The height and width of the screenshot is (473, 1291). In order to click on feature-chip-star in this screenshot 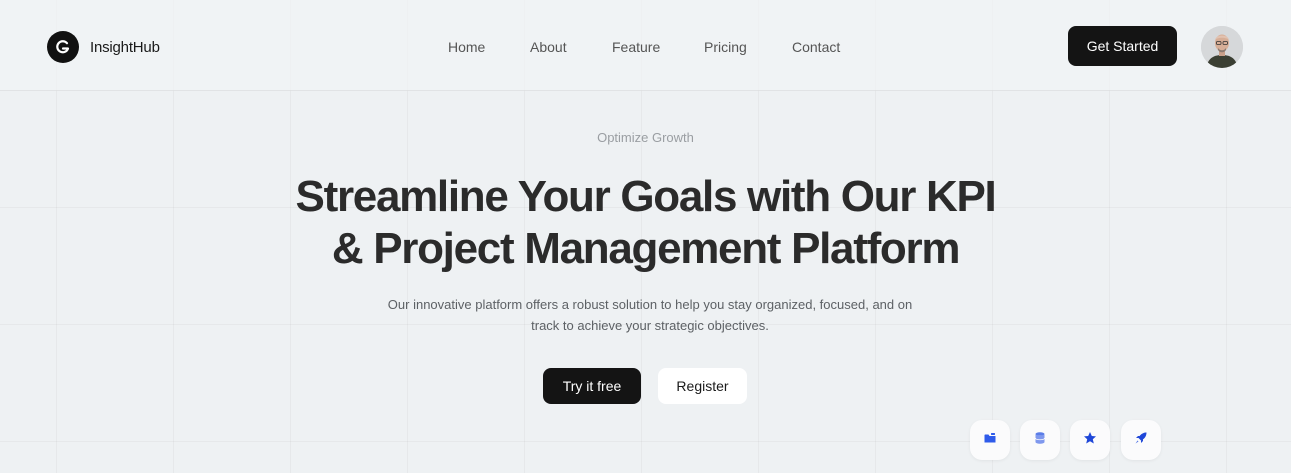, I will do `click(1090, 440)`.